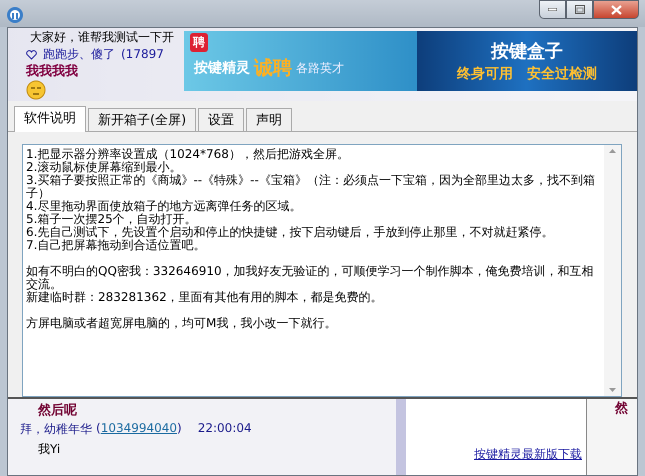 The height and width of the screenshot is (476, 645). I want to click on banner-highlight: 诚聘, so click(273, 68).